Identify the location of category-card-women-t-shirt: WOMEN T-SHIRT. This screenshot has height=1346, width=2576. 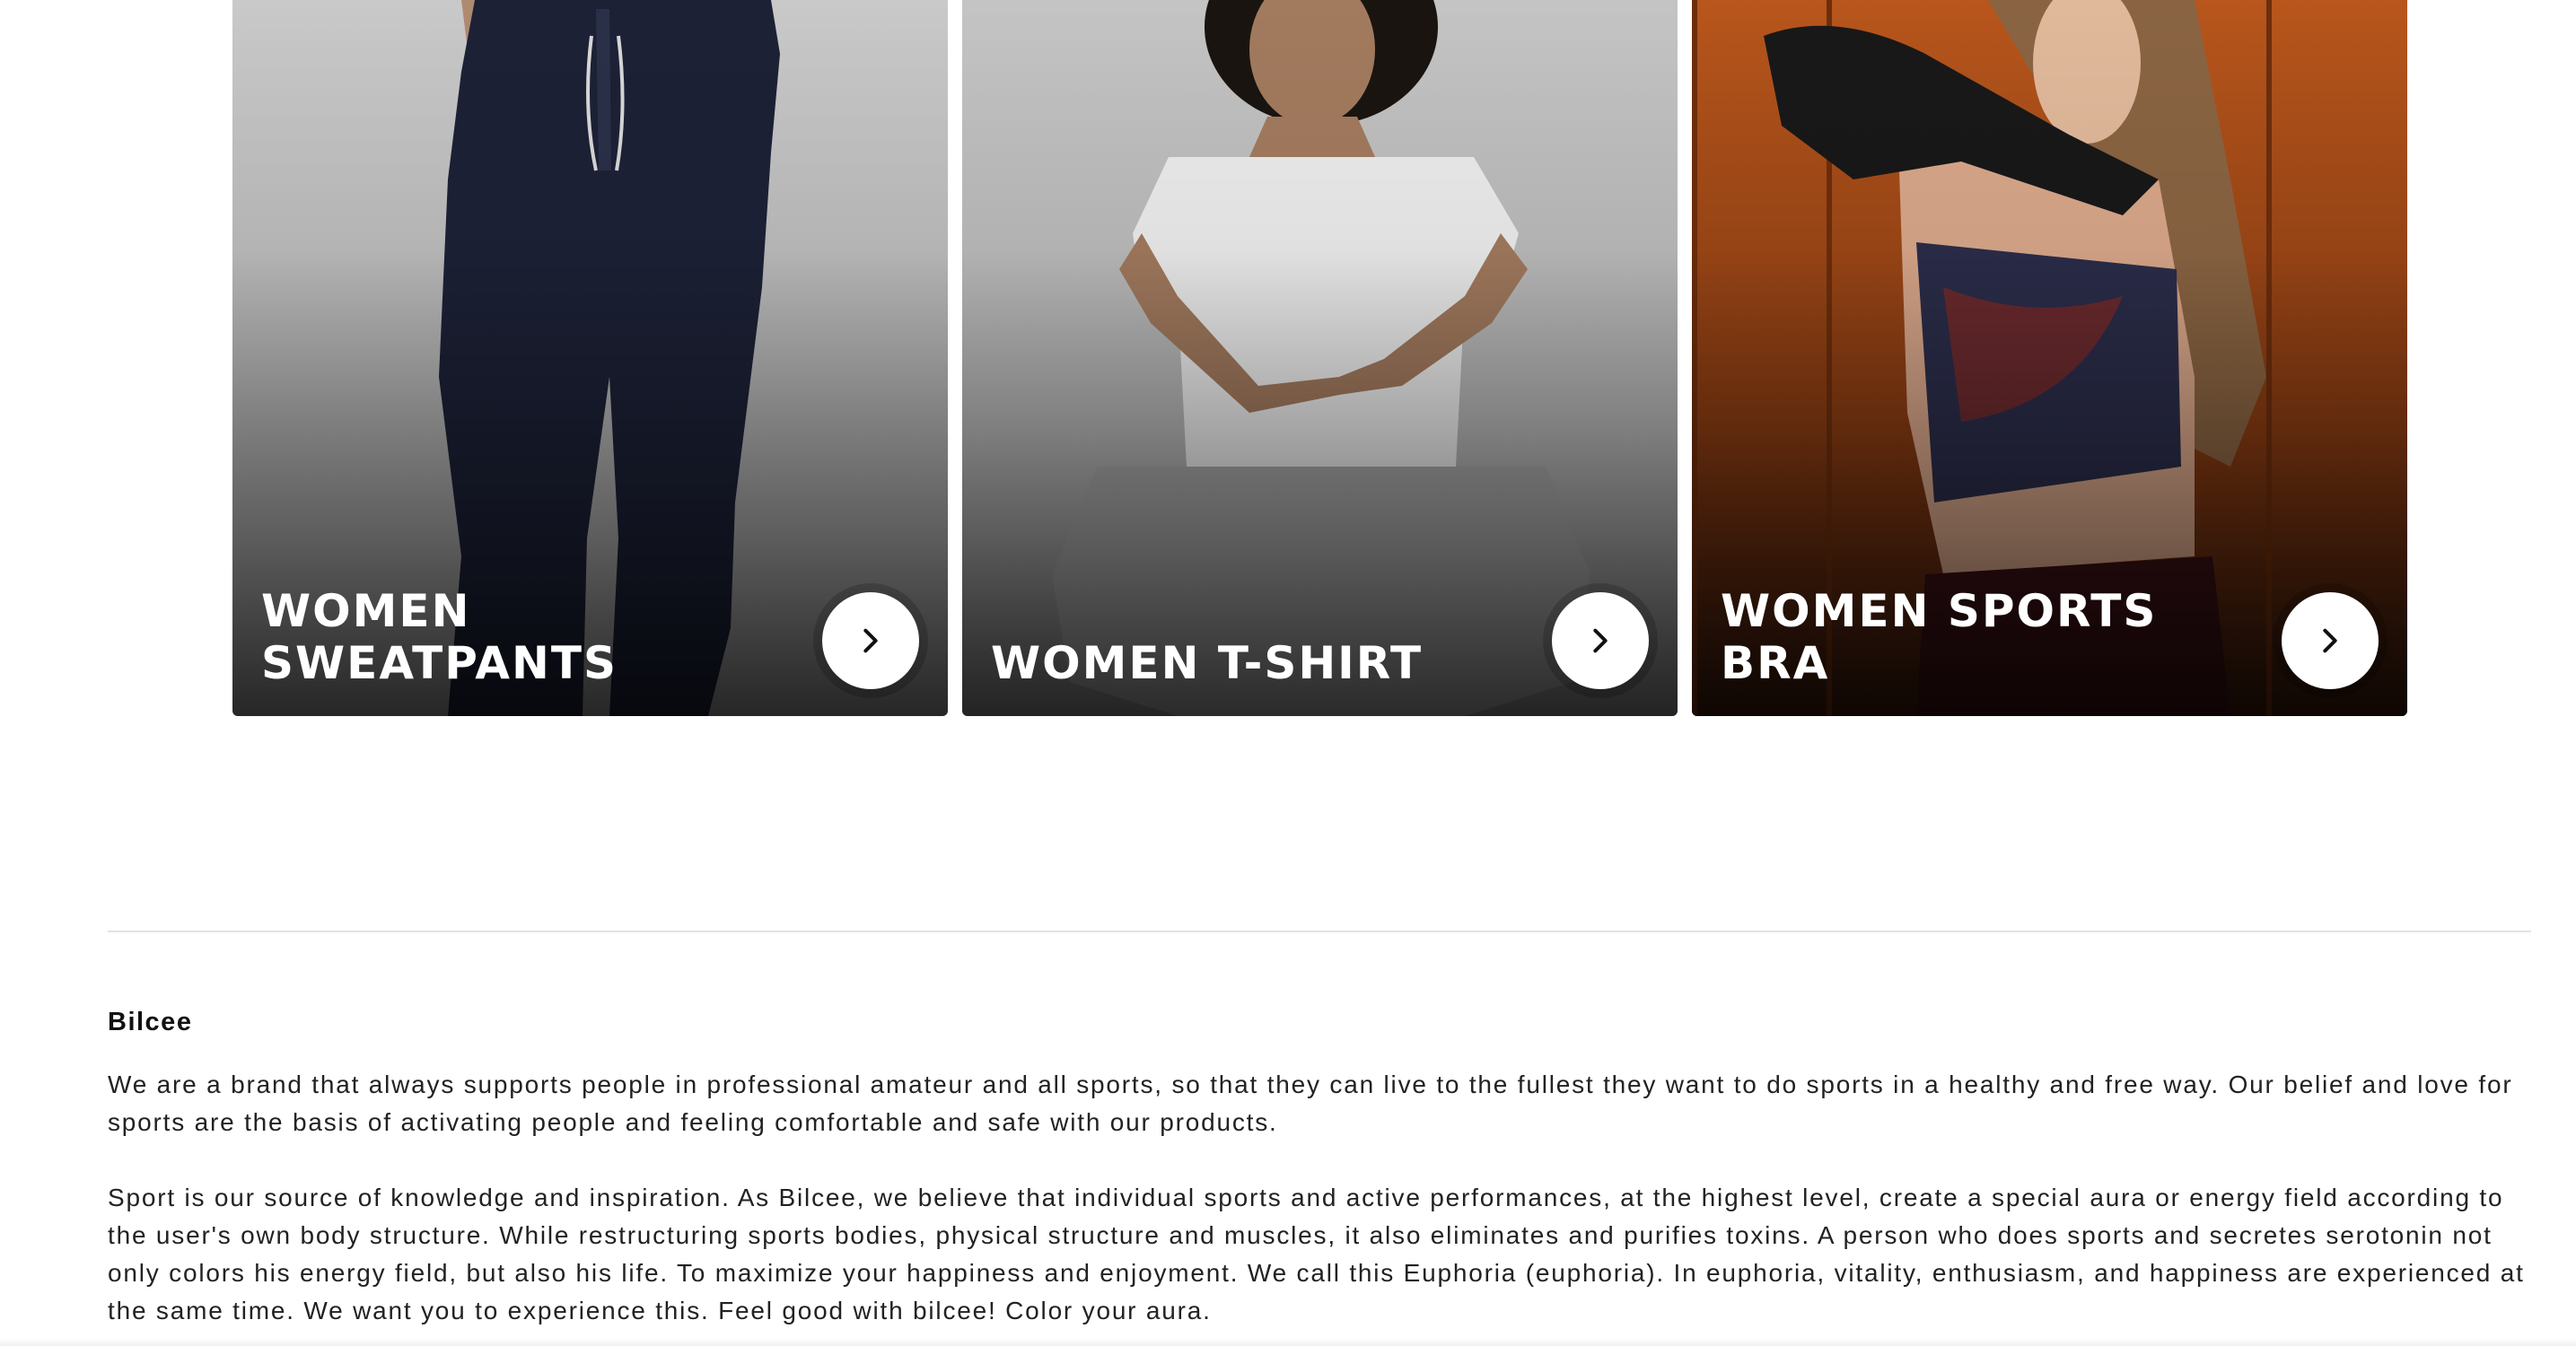
(1320, 358).